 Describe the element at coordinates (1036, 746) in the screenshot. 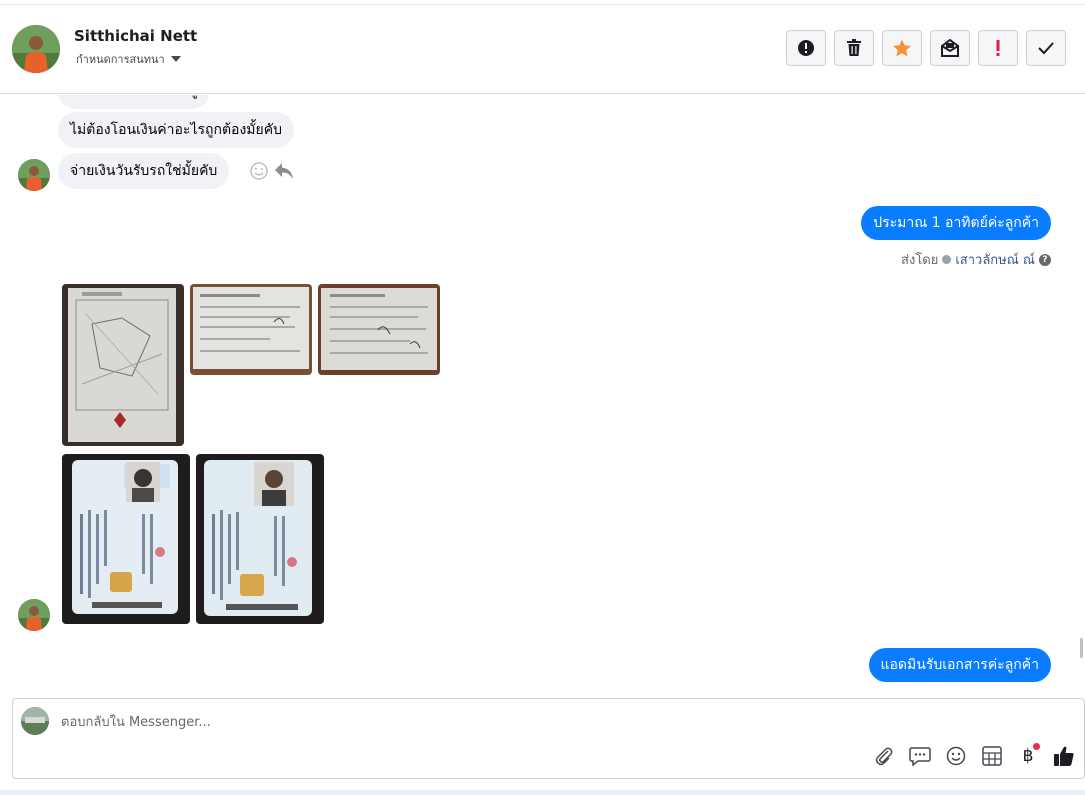

I see `notification-dot` at that location.